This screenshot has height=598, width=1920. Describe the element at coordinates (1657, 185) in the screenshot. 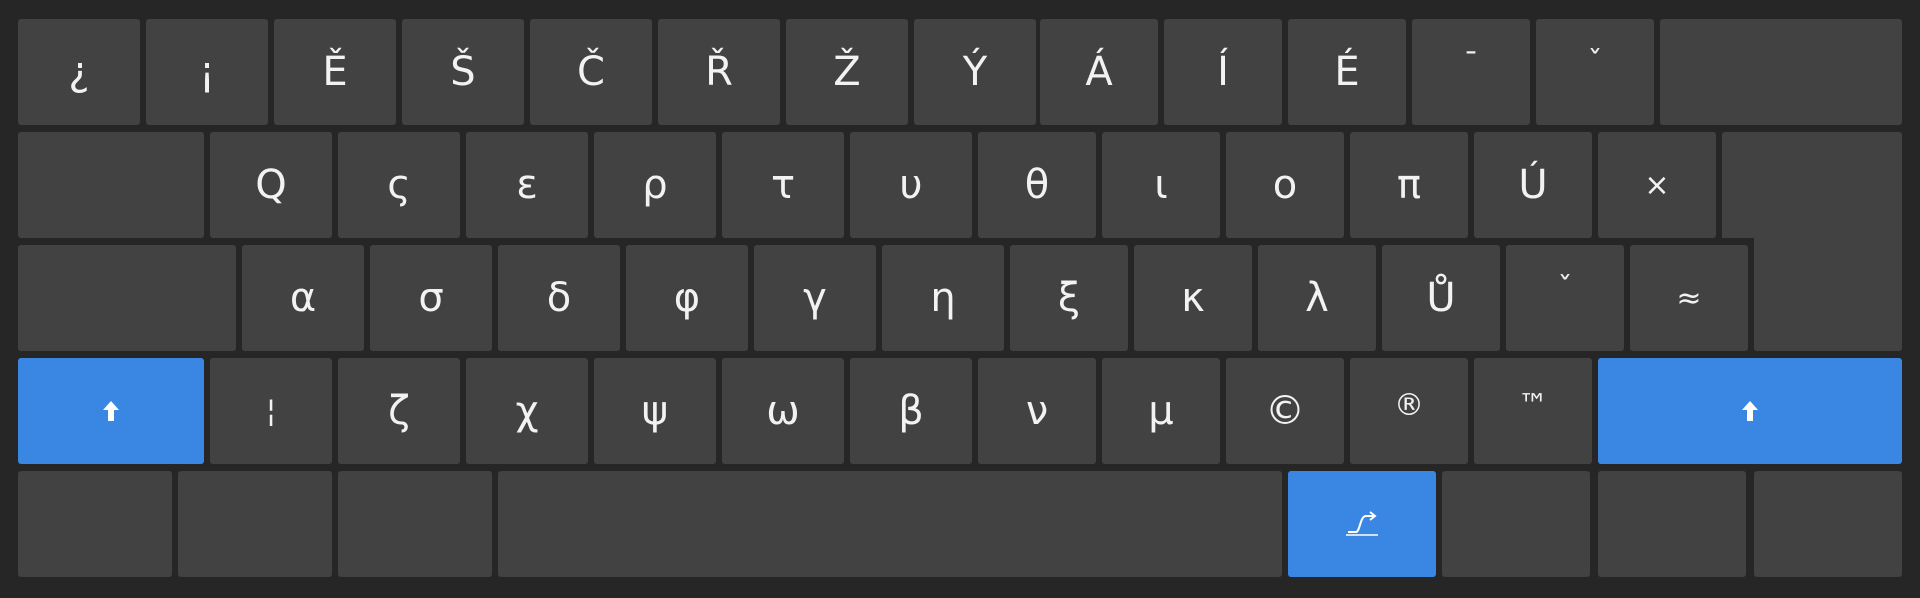

I see `key-multiply: ×` at that location.